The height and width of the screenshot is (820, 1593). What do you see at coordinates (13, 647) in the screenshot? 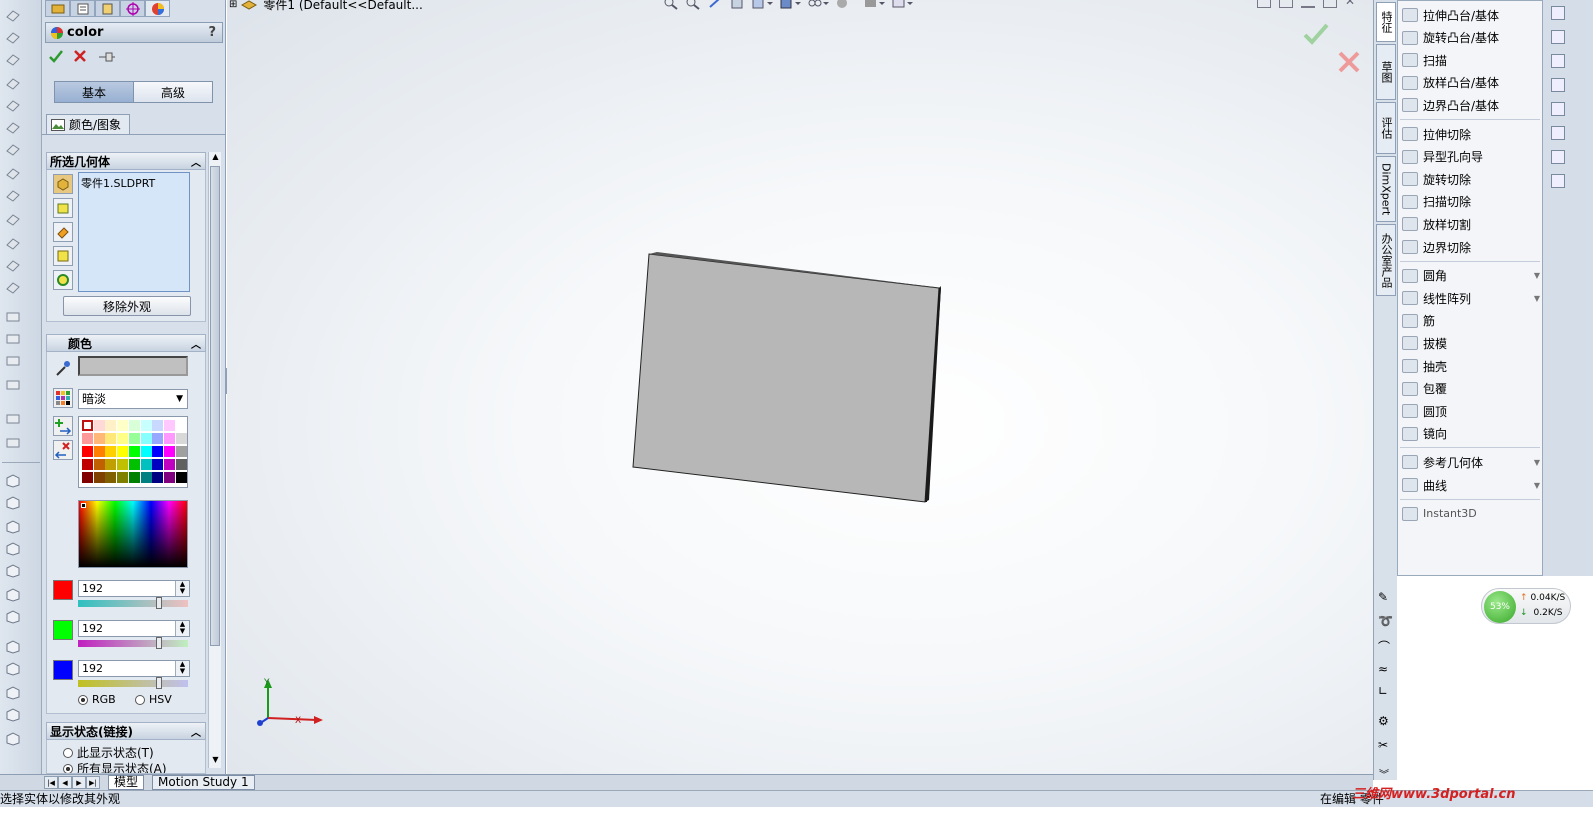
I see `sketch-line-icon` at bounding box center [13, 647].